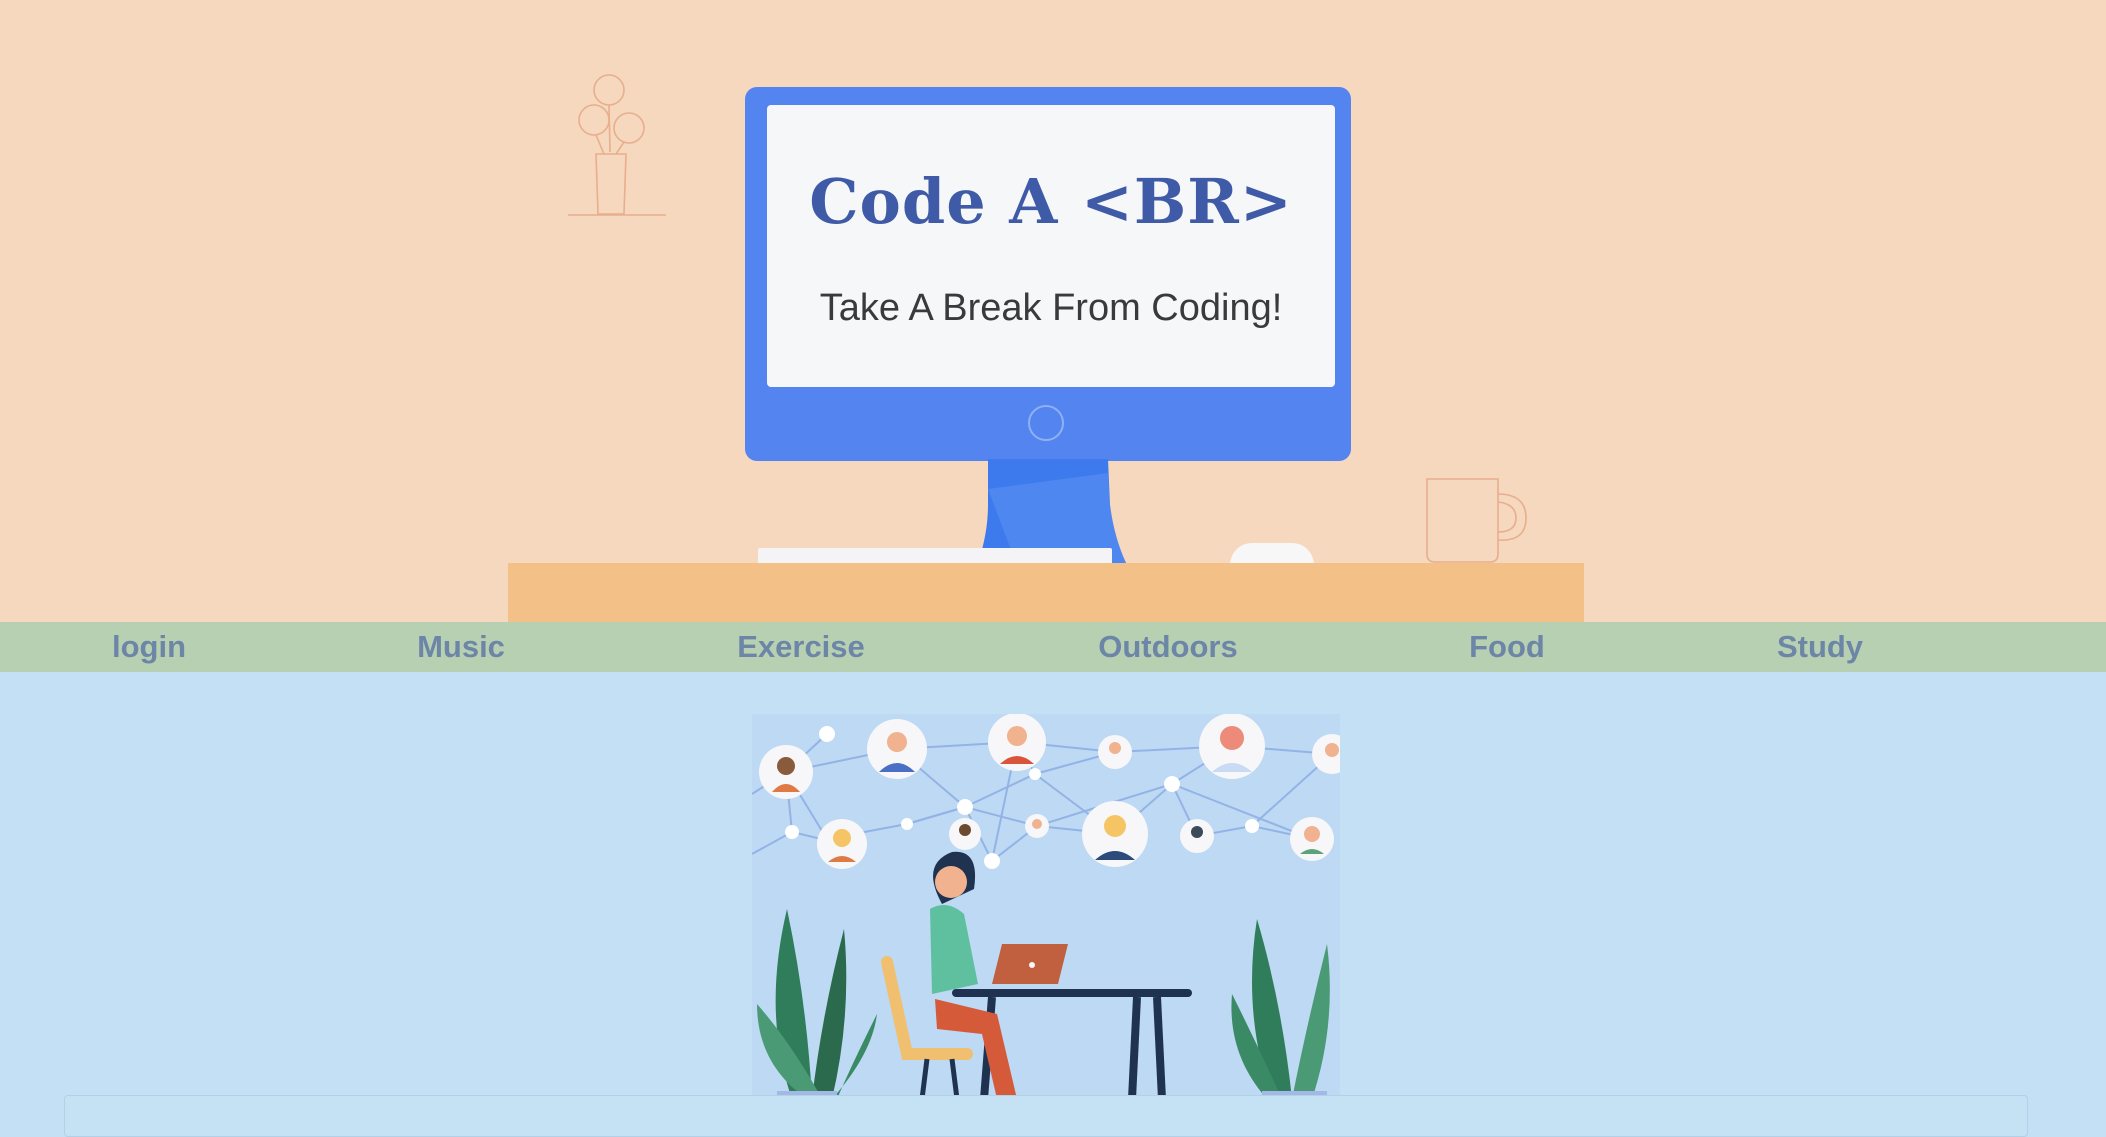 This screenshot has width=2106, height=1137. Describe the element at coordinates (1820, 647) in the screenshot. I see `nav-study: Study` at that location.